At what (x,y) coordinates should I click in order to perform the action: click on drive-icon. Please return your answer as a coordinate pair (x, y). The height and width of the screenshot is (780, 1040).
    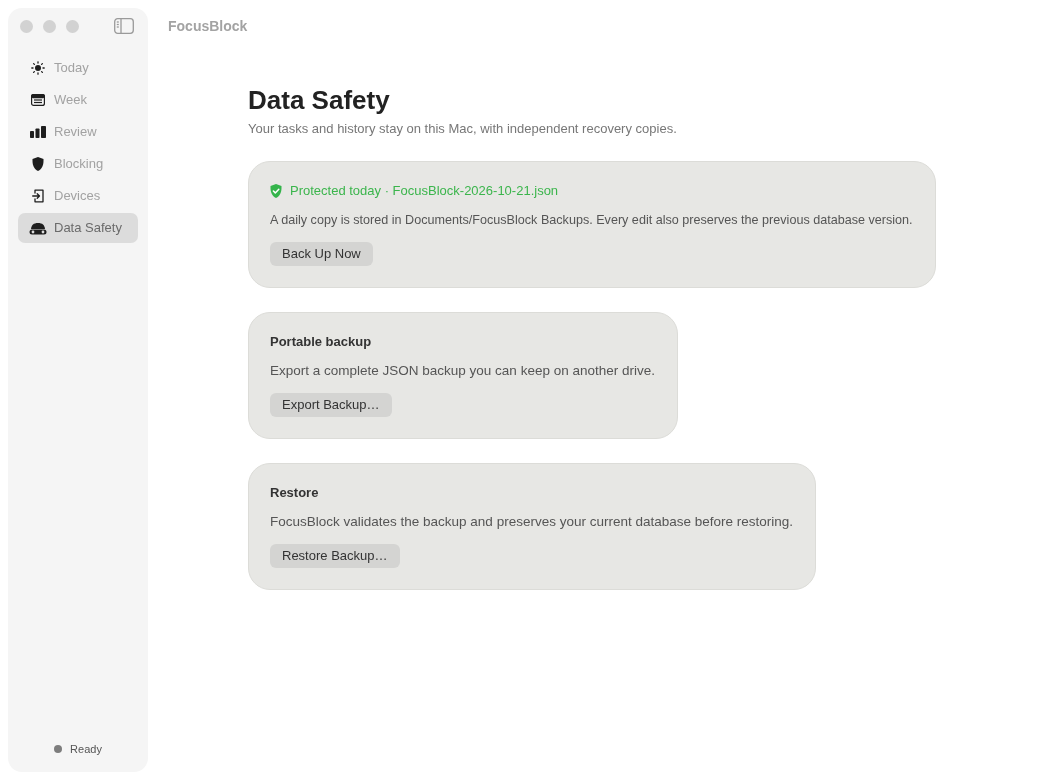
    Looking at the image, I should click on (38, 228).